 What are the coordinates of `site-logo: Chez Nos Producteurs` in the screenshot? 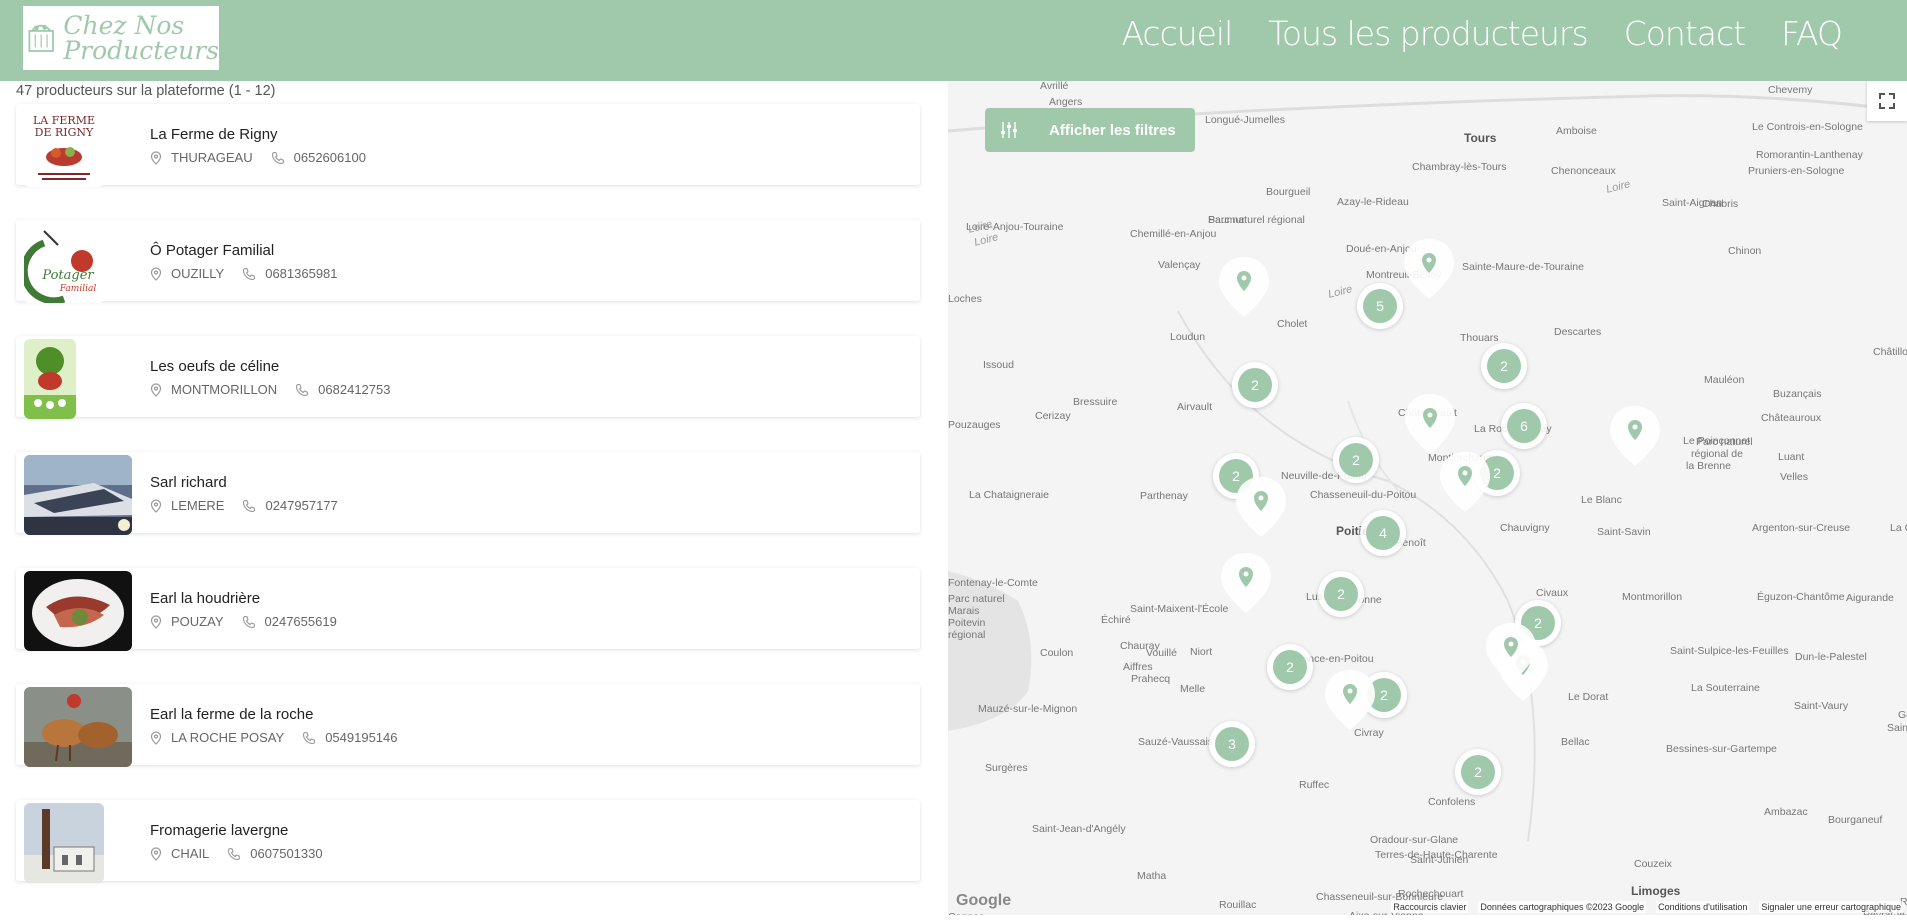 It's located at (121, 38).